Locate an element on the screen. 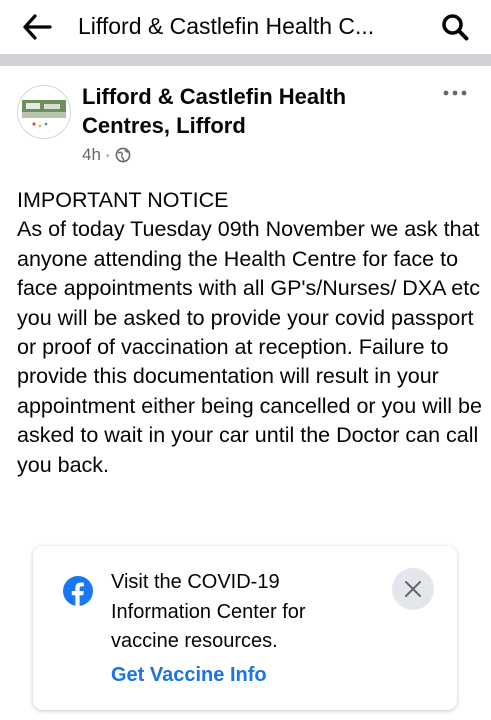 This screenshot has width=491, height=720. facebook-icon is located at coordinates (78, 591).